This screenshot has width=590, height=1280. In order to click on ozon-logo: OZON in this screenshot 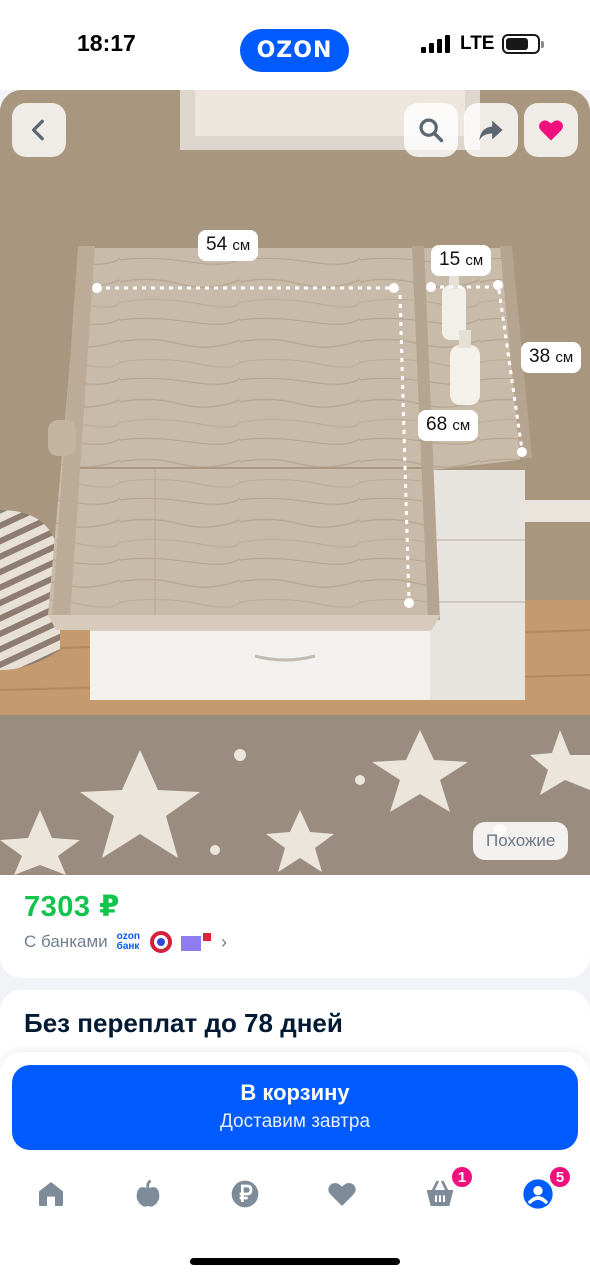, I will do `click(294, 50)`.